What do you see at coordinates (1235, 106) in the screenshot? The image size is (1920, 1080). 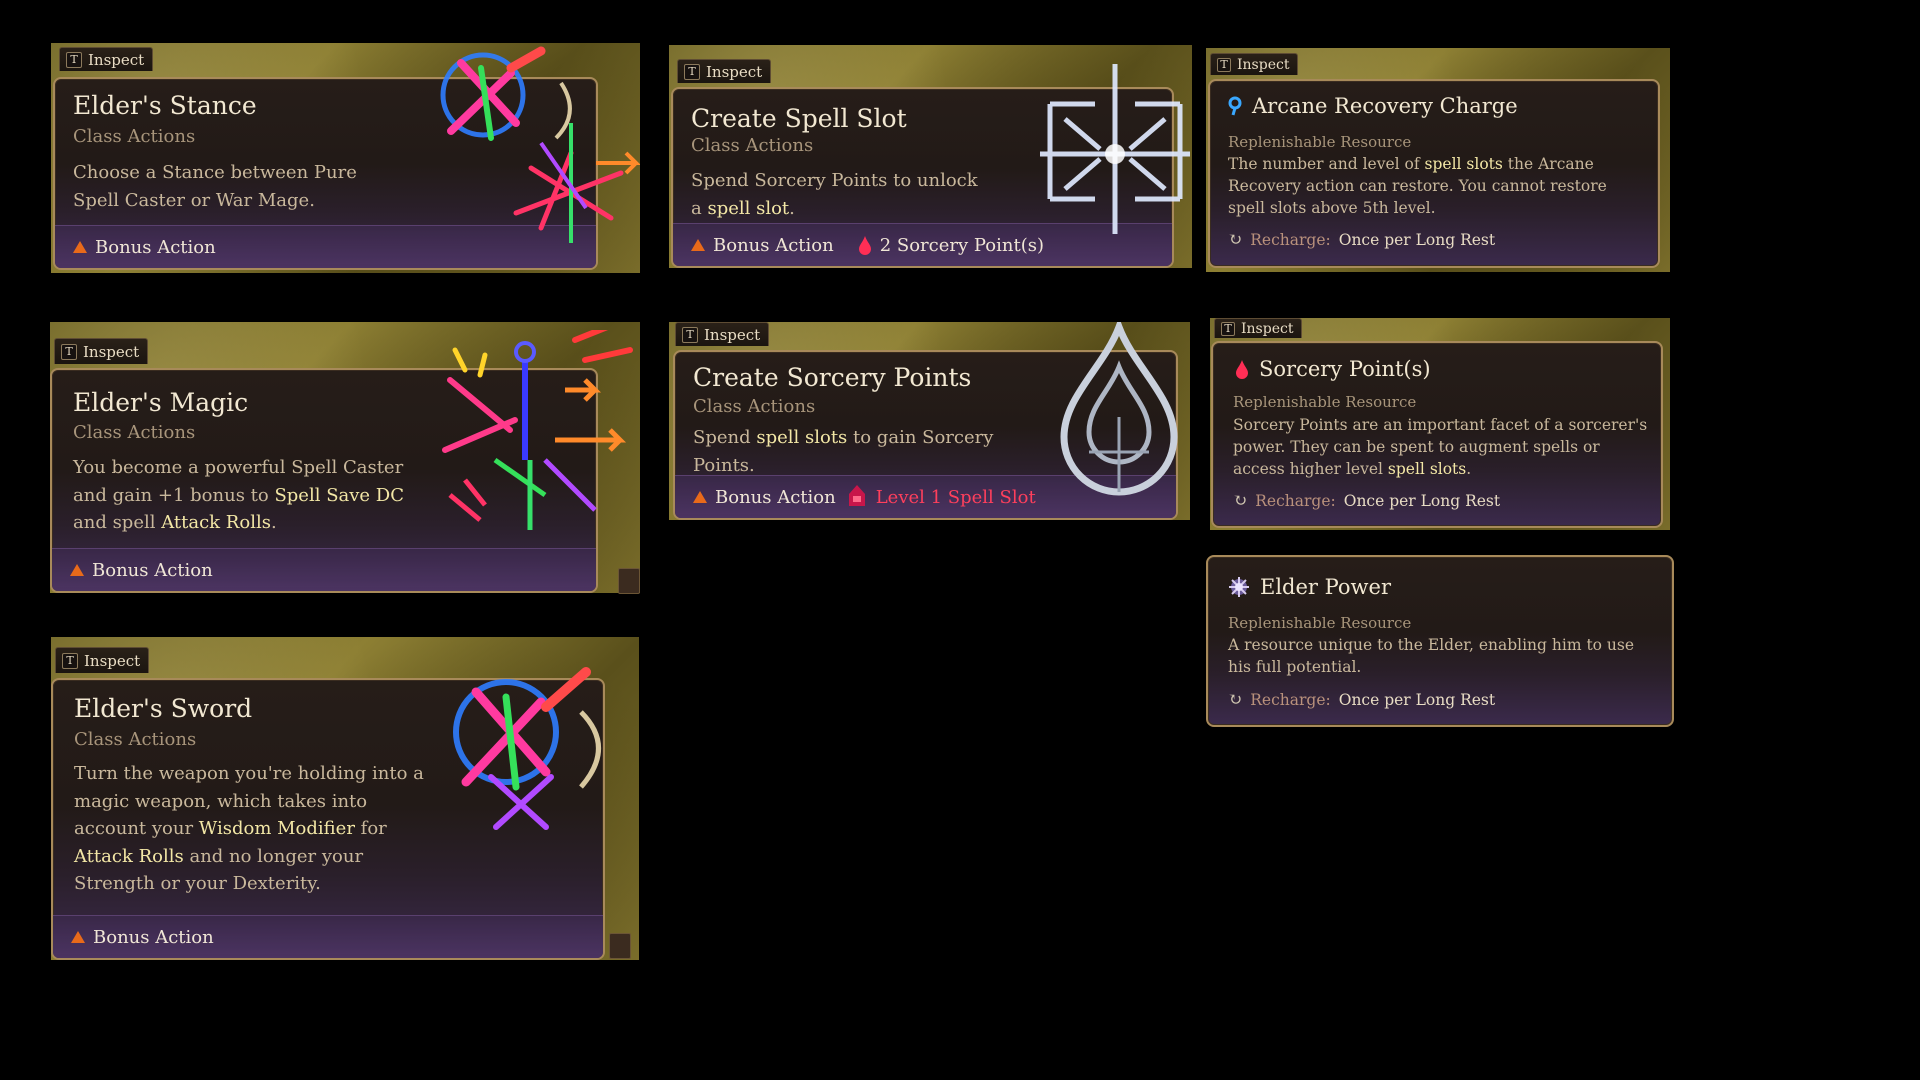 I see `arcane-charge-icon` at bounding box center [1235, 106].